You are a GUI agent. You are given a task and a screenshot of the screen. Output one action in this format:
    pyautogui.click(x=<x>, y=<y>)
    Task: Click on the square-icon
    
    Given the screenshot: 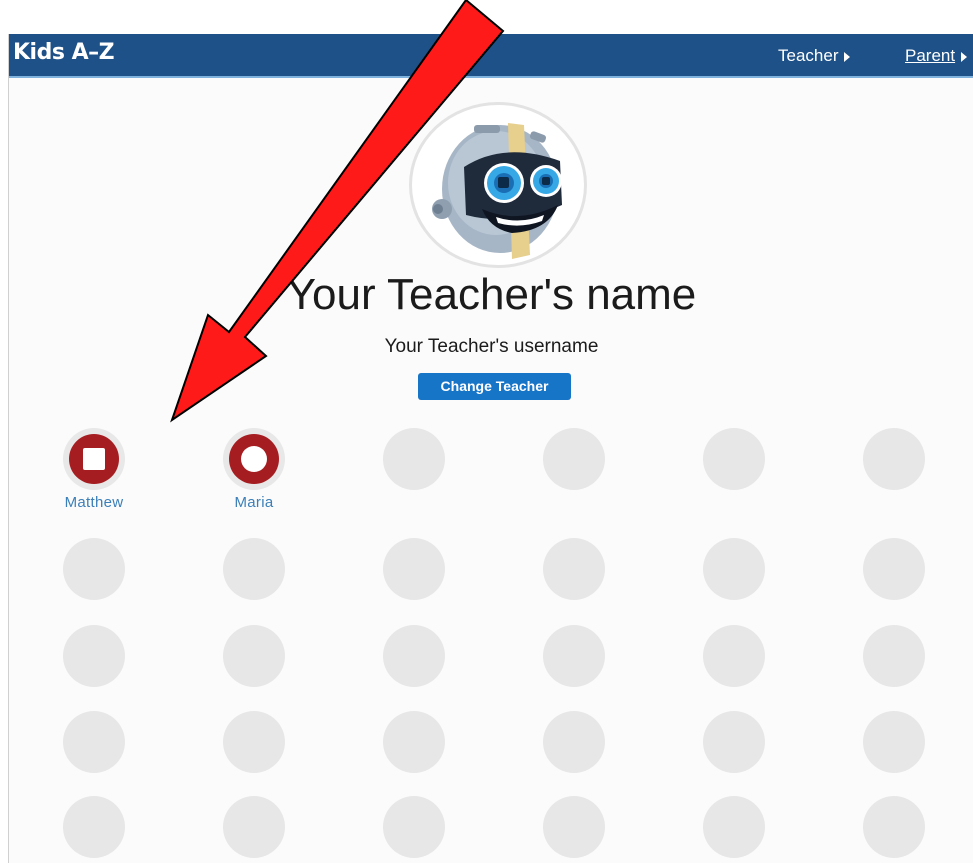 What is the action you would take?
    pyautogui.click(x=94, y=459)
    